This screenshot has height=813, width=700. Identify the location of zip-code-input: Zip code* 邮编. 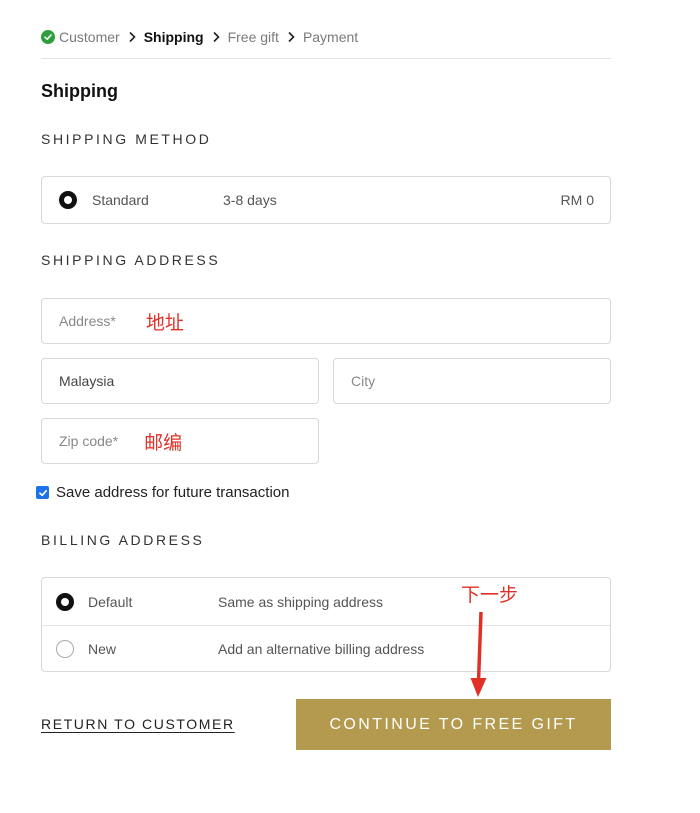
(180, 441).